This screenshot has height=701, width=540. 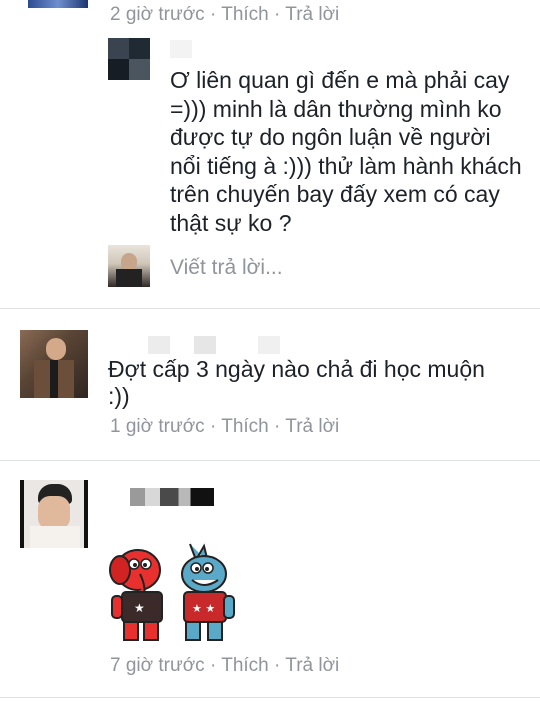 What do you see at coordinates (157, 14) in the screenshot?
I see `timestamp: 2 giờ trước` at bounding box center [157, 14].